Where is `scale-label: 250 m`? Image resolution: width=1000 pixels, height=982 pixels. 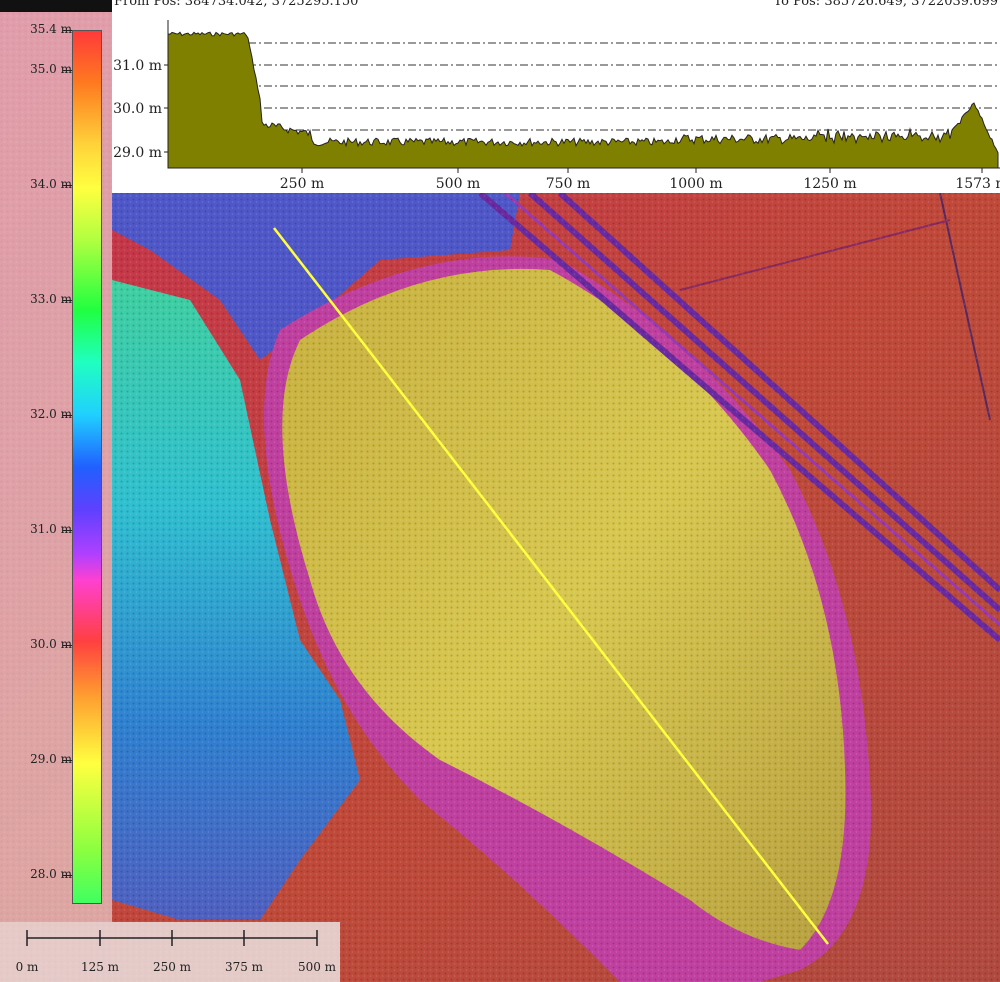
scale-label: 250 m is located at coordinates (172, 967).